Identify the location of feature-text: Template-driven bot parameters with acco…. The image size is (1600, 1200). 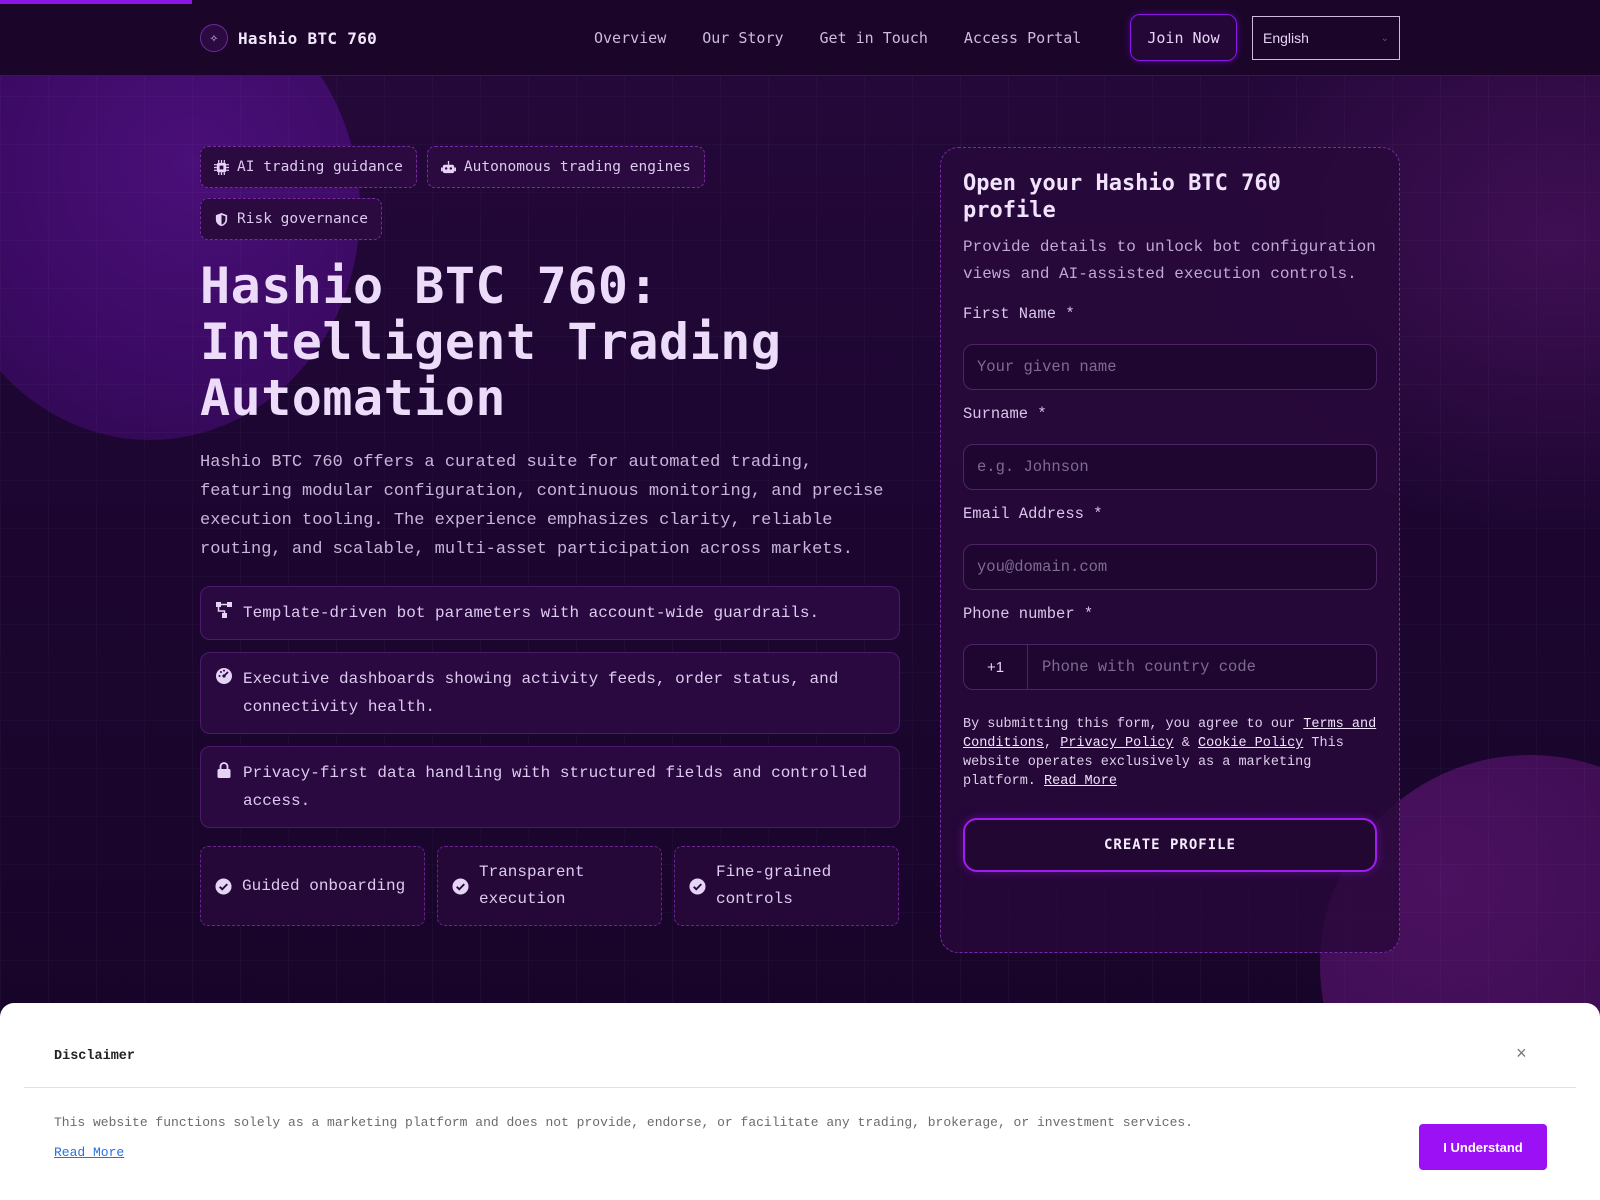
(531, 613).